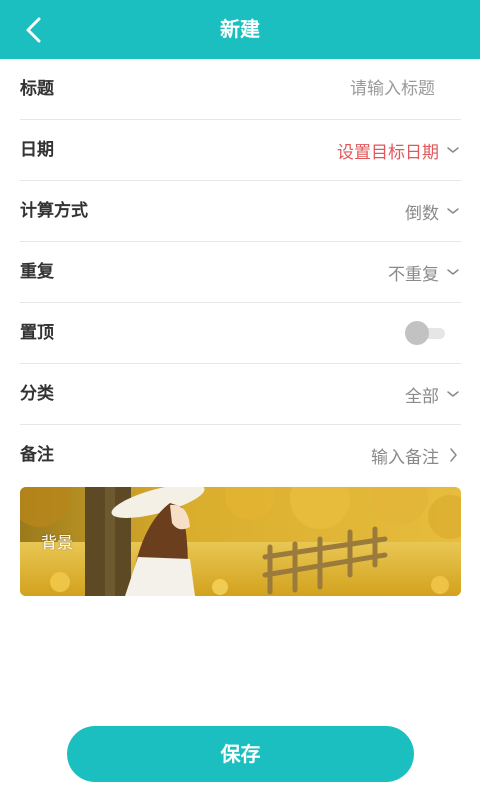 The image size is (480, 800). What do you see at coordinates (405, 457) in the screenshot?
I see `note-value: 输入备注` at bounding box center [405, 457].